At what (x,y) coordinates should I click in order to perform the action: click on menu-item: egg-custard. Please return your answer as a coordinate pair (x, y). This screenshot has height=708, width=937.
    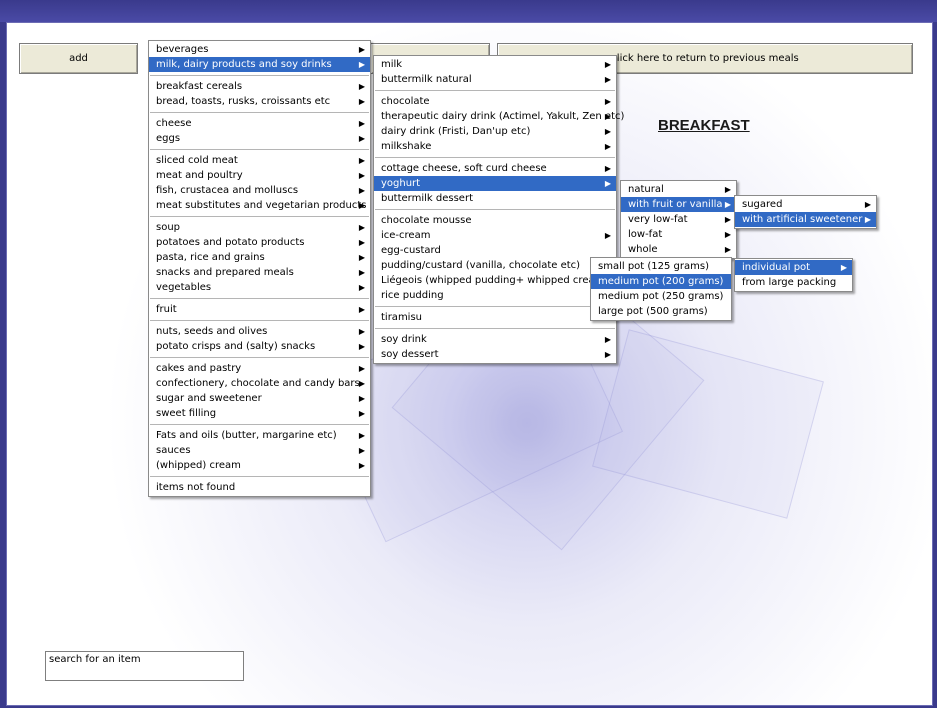
    Looking at the image, I should click on (495, 250).